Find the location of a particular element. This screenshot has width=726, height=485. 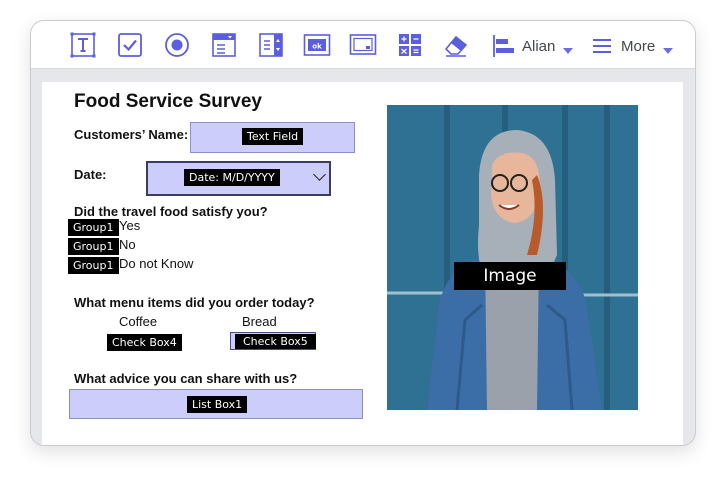

button-tool-icon: ok is located at coordinates (317, 45).